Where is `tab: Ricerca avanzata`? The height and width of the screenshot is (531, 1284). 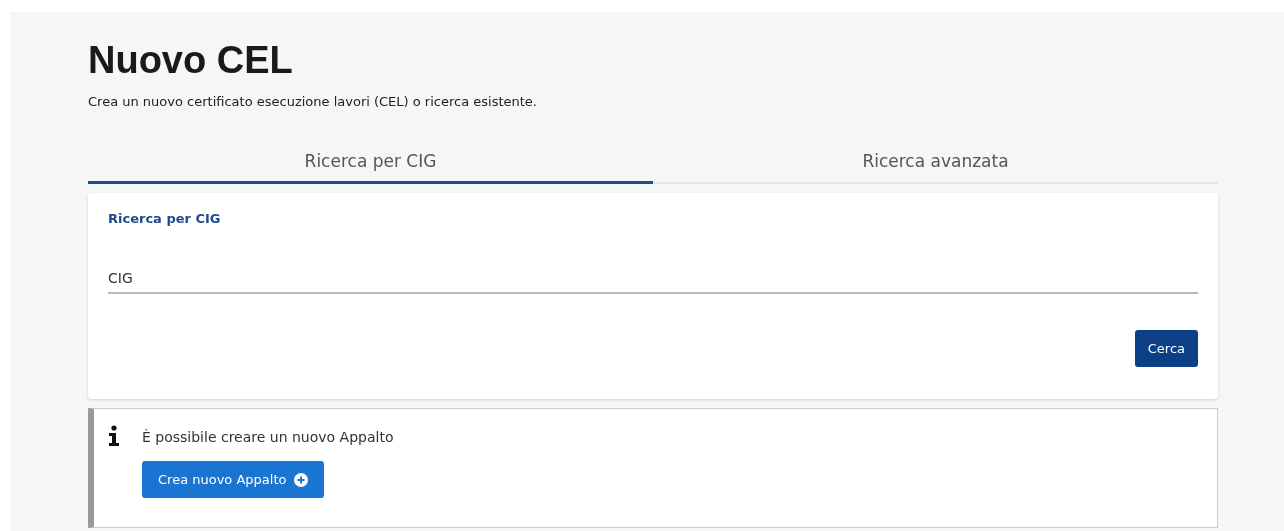 tab: Ricerca avanzata is located at coordinates (935, 167).